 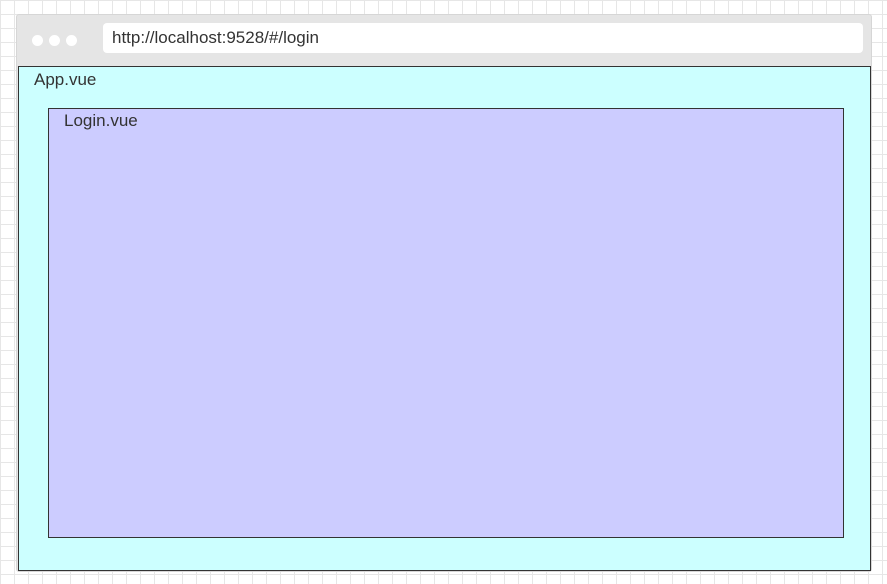 I want to click on window-controls, so click(x=54, y=40).